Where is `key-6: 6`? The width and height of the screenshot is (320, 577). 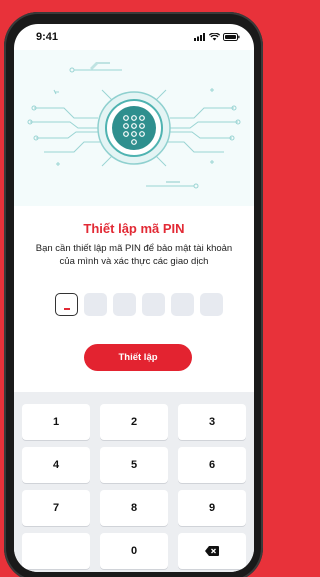
key-6: 6 is located at coordinates (212, 465).